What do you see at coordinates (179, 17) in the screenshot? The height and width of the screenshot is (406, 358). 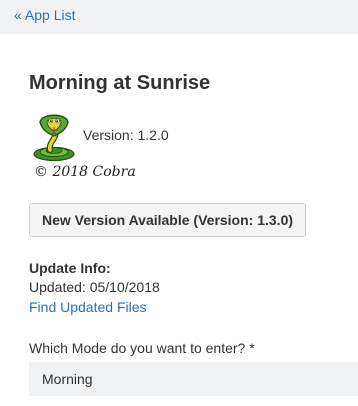 I see `top-bar: « App List` at bounding box center [179, 17].